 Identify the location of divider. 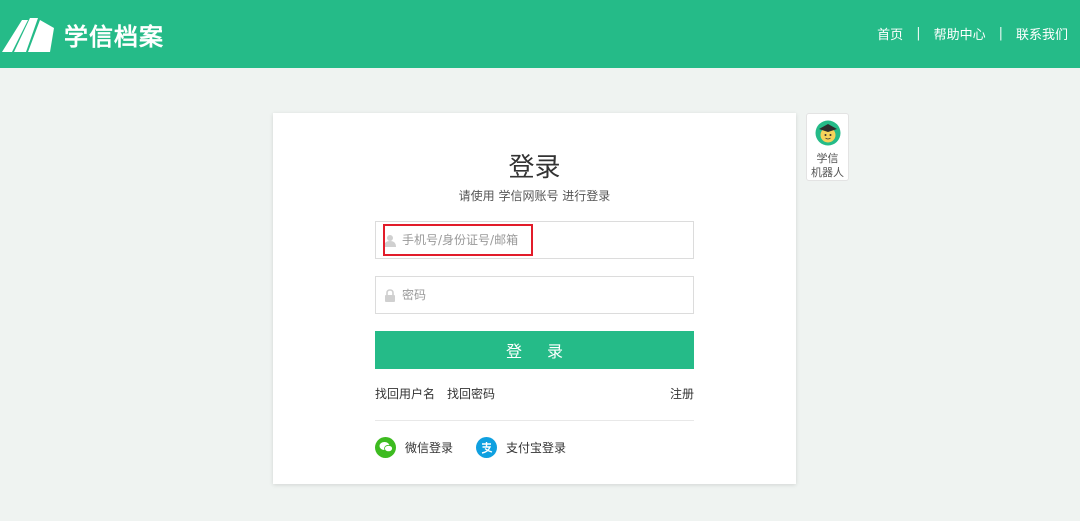
(534, 420).